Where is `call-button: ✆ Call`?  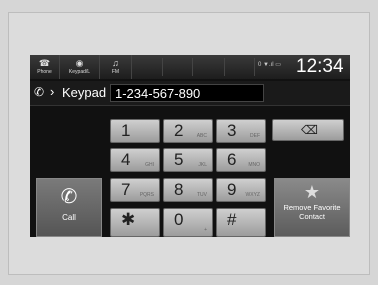 call-button: ✆ Call is located at coordinates (69, 207).